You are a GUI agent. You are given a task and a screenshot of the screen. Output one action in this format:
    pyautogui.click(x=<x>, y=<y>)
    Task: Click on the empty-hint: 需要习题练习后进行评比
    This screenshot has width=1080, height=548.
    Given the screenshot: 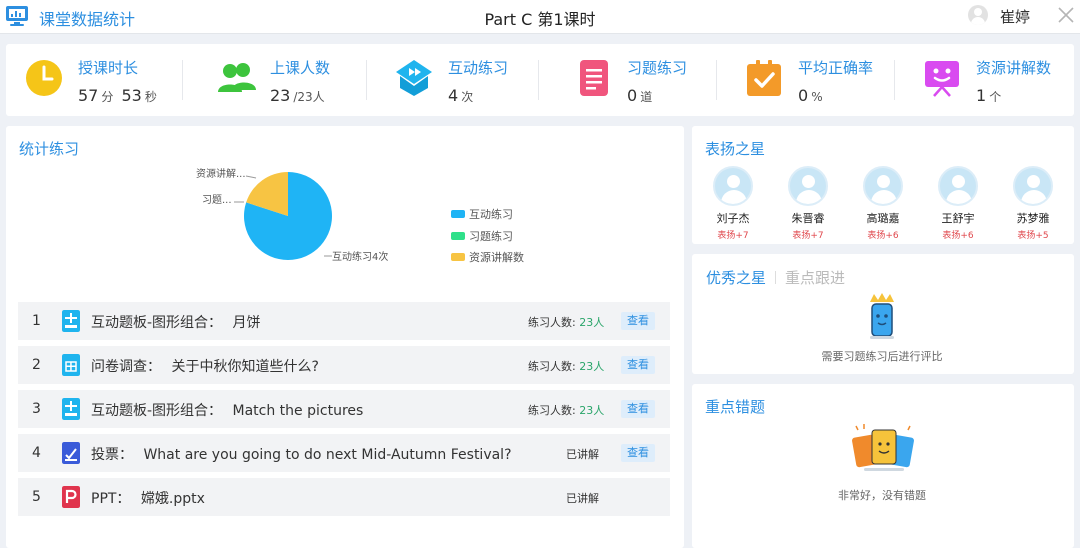 What is the action you would take?
    pyautogui.click(x=882, y=356)
    